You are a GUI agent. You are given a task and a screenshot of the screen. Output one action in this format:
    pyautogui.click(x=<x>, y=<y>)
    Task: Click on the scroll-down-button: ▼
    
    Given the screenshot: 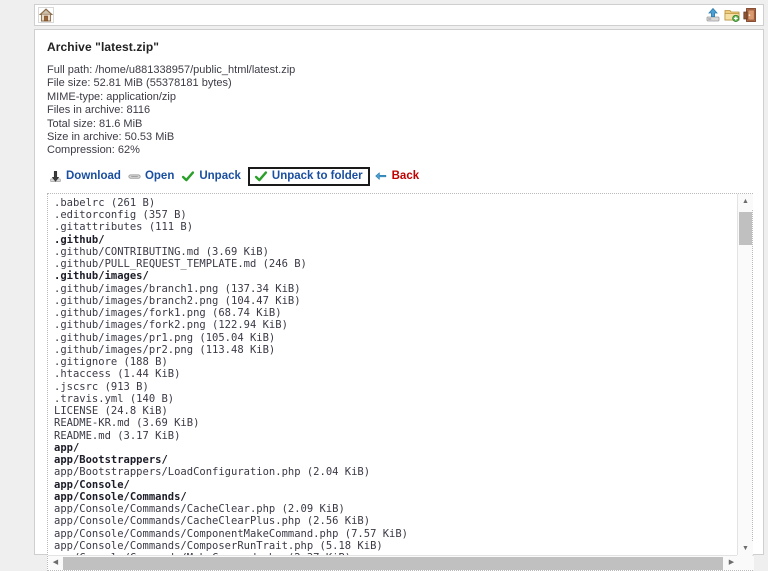 What is the action you would take?
    pyautogui.click(x=745, y=548)
    